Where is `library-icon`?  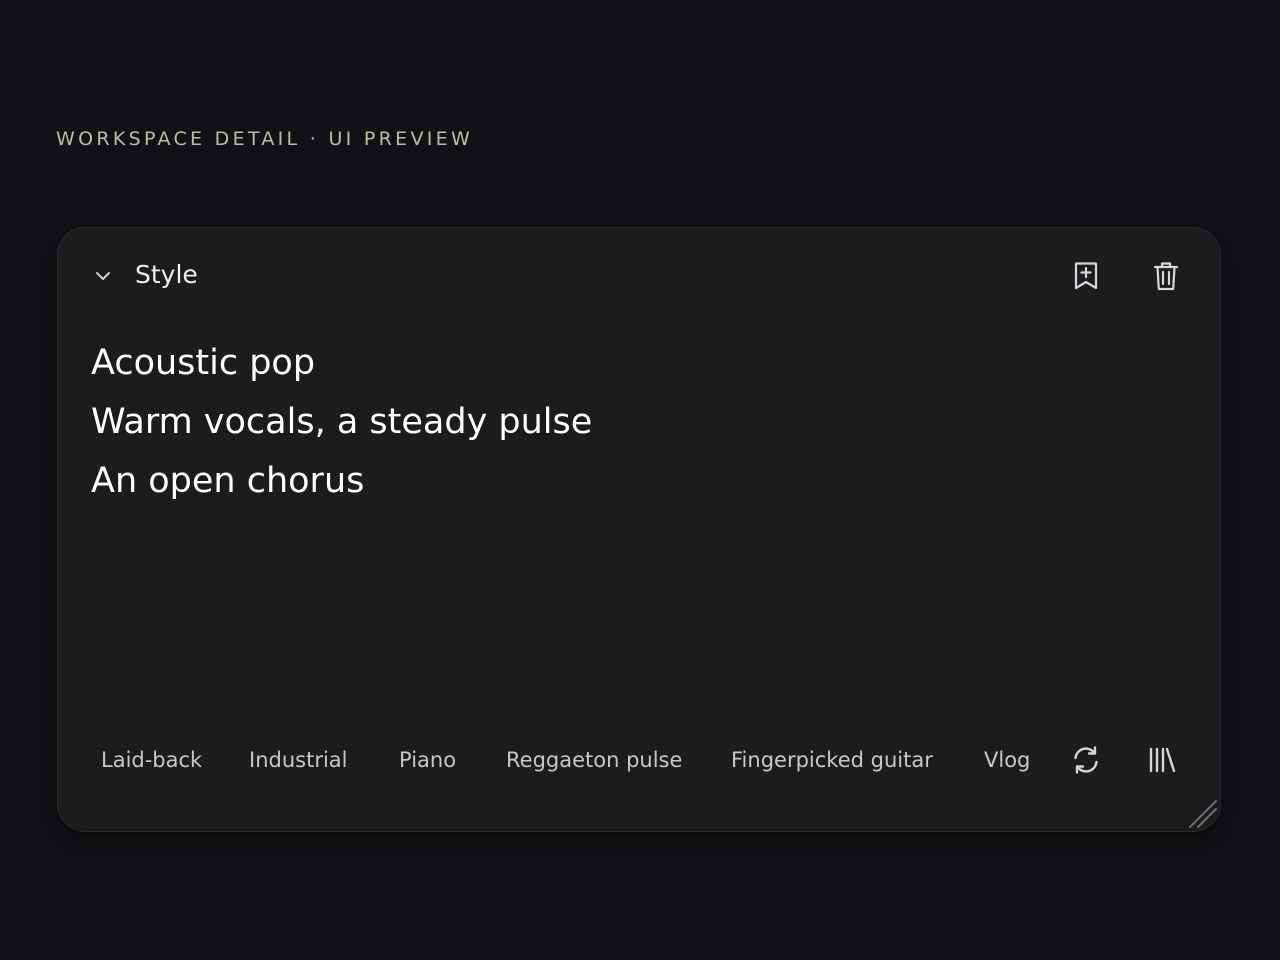
library-icon is located at coordinates (1162, 760).